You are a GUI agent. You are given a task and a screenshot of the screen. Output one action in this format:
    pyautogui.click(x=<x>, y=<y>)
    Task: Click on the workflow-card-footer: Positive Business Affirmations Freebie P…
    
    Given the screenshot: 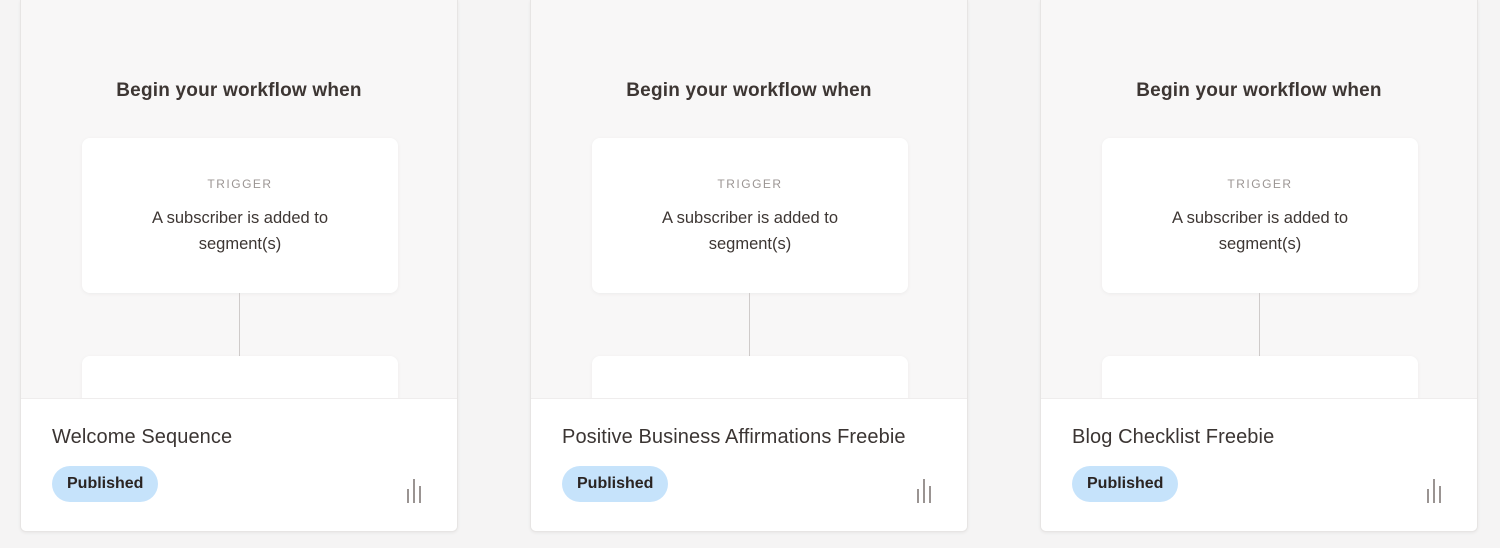 What is the action you would take?
    pyautogui.click(x=749, y=464)
    